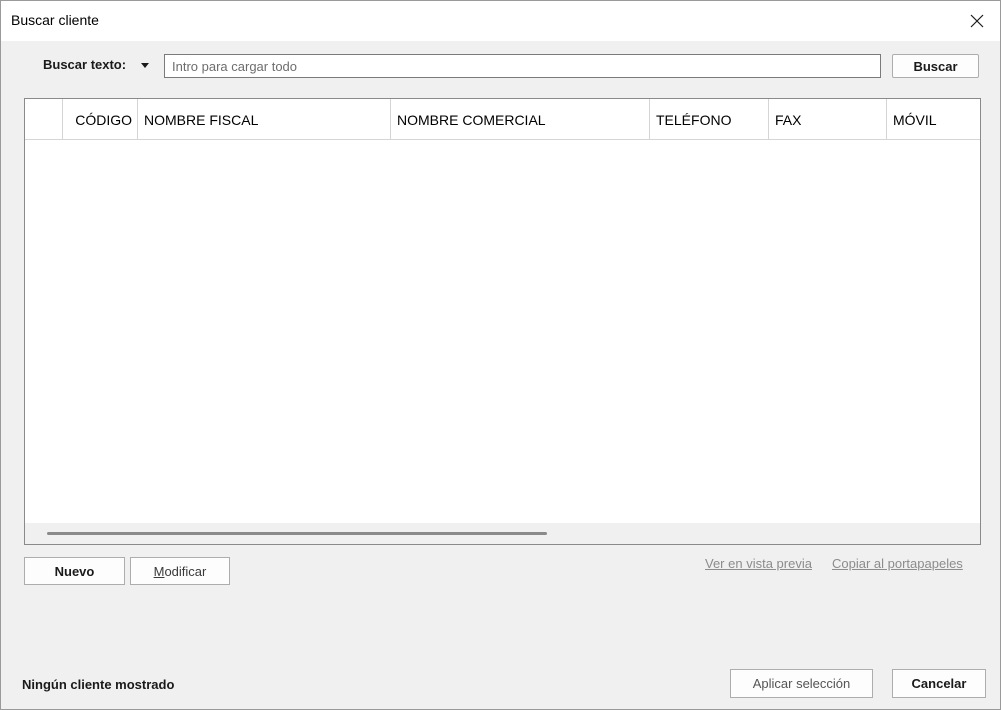 The height and width of the screenshot is (710, 1001). What do you see at coordinates (85, 64) in the screenshot?
I see `search-label: Buscar texto:` at bounding box center [85, 64].